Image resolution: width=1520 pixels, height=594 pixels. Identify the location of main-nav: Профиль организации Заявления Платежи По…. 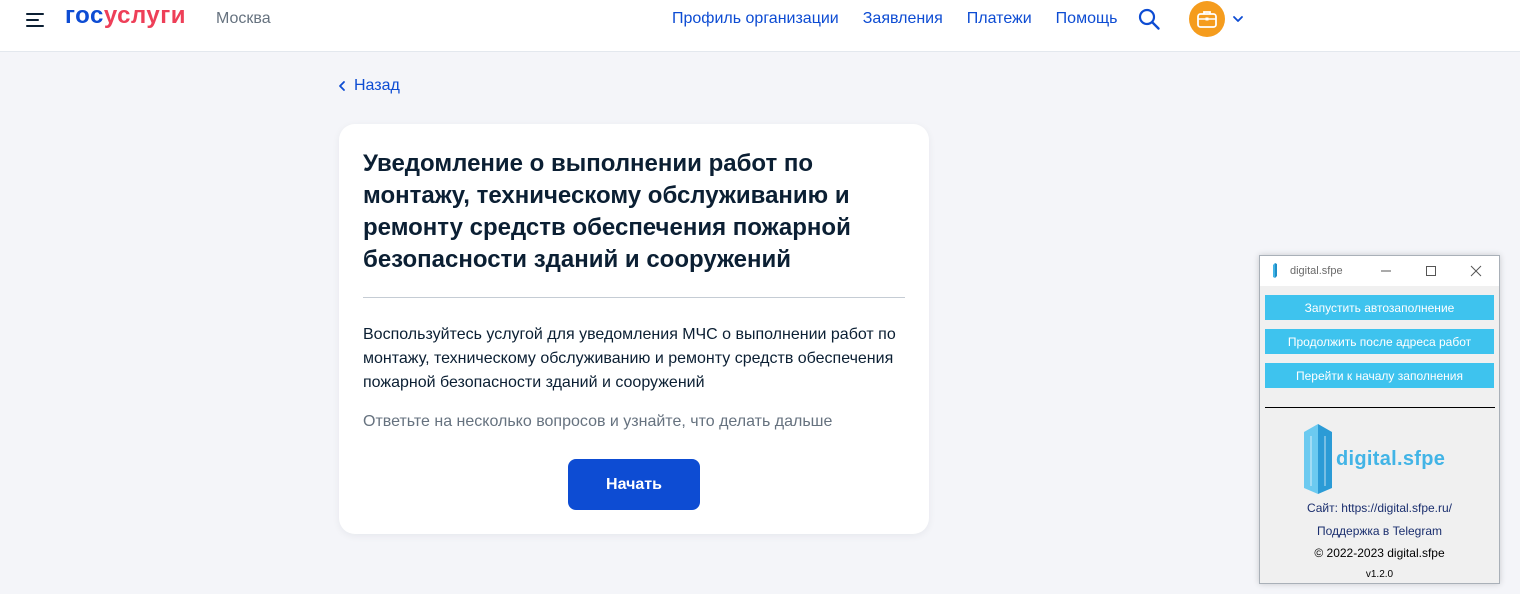
(894, 19).